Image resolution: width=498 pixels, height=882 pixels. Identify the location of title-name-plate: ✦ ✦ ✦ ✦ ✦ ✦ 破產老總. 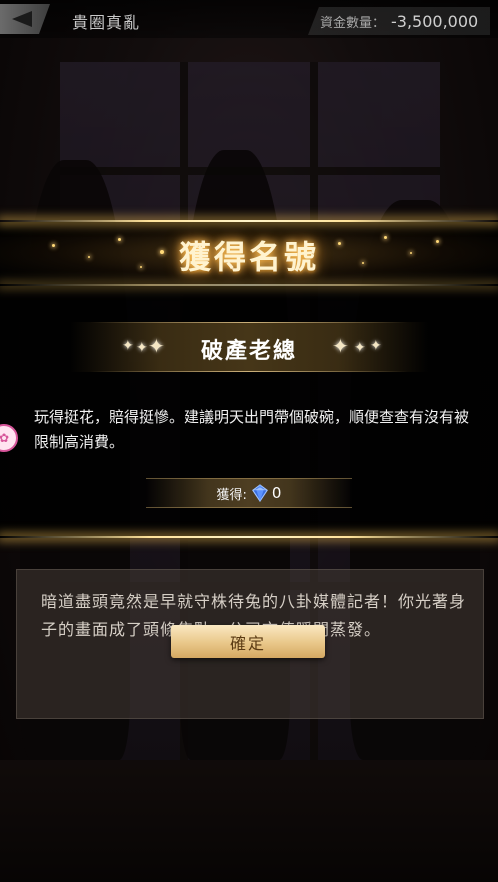
(249, 347).